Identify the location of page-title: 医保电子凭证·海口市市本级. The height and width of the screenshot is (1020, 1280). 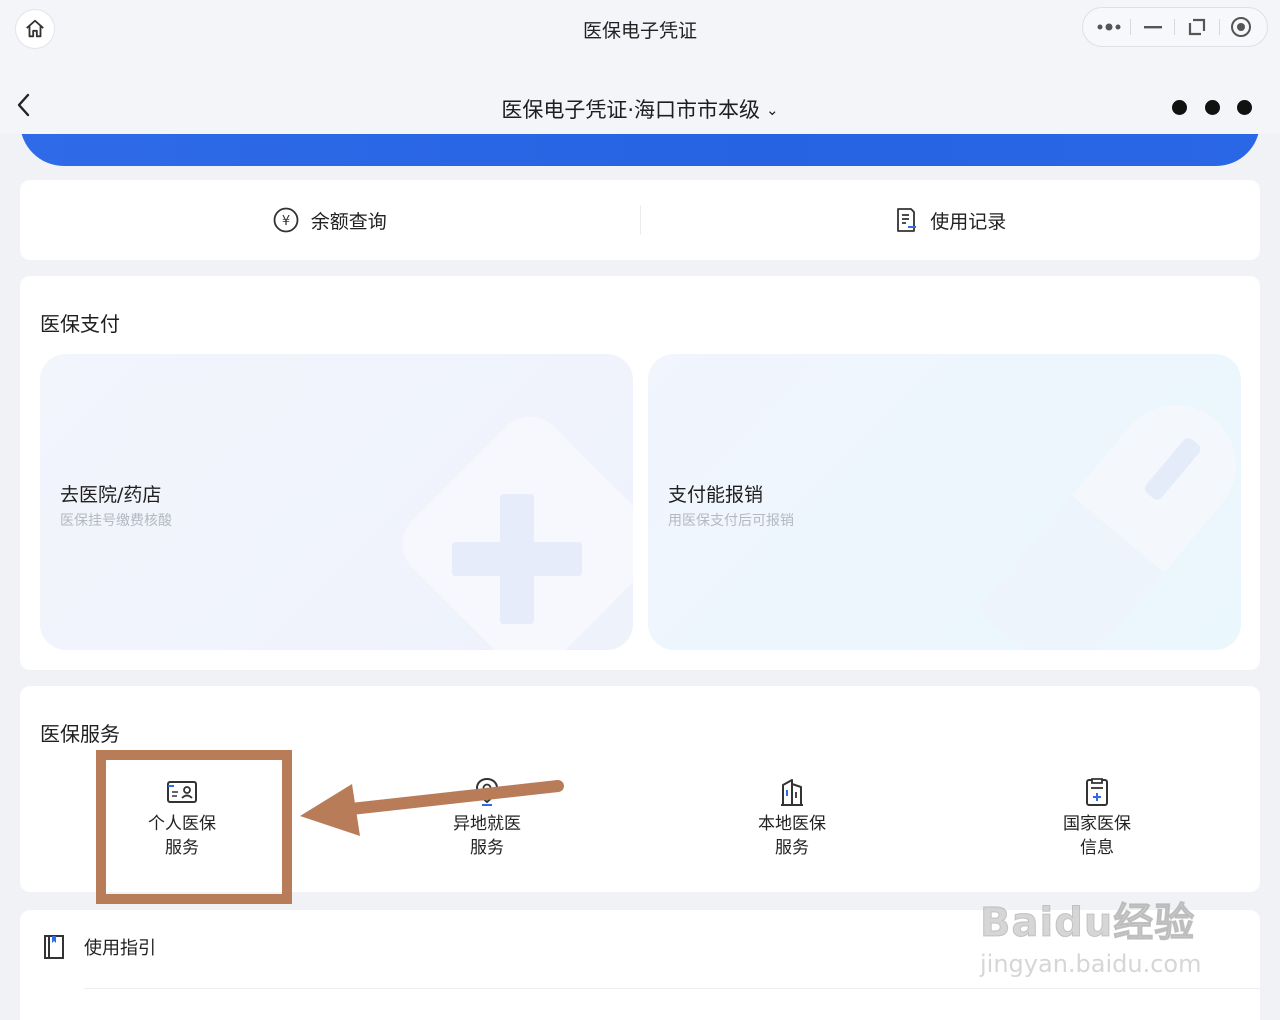
(631, 110).